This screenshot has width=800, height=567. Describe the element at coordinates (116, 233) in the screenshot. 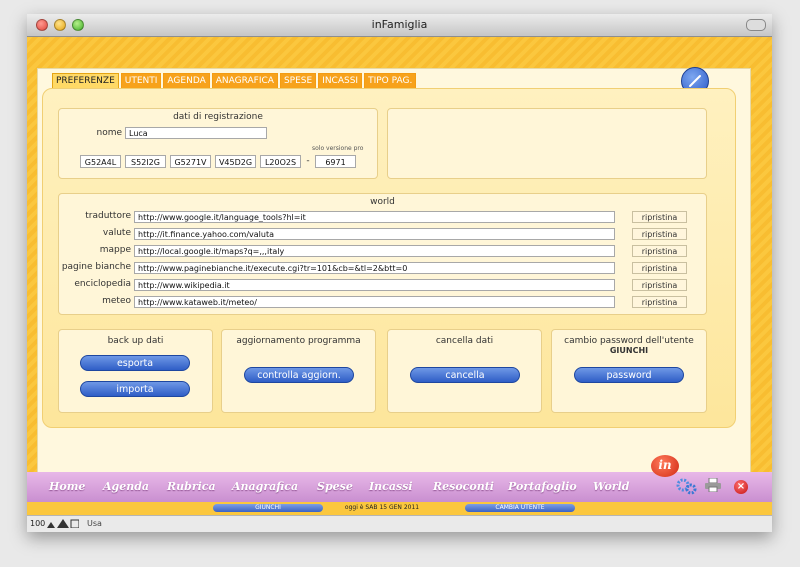

I see `world-row-label: valute` at that location.